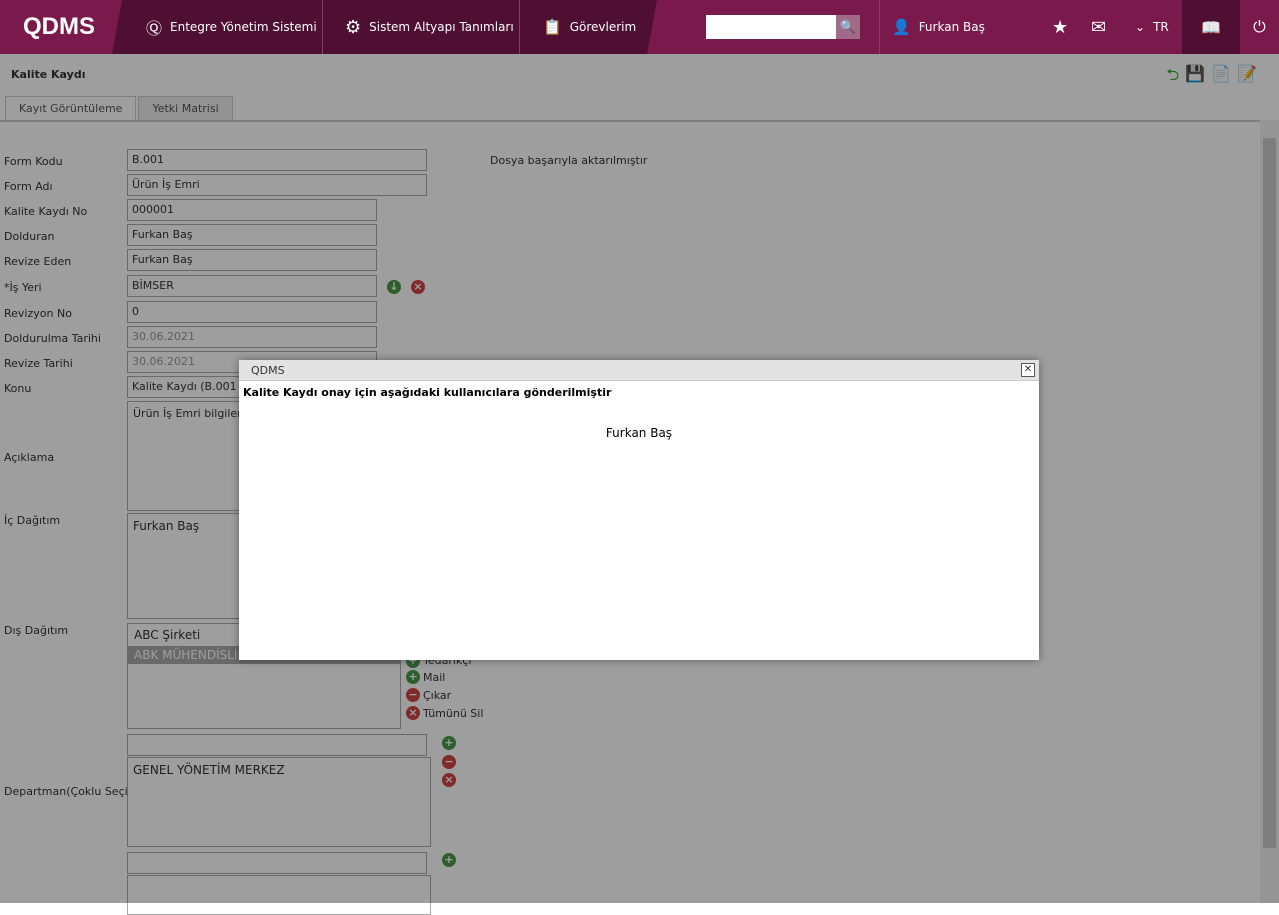 The width and height of the screenshot is (1279, 915). What do you see at coordinates (353, 27) in the screenshot?
I see `gear-icon: ⚙` at bounding box center [353, 27].